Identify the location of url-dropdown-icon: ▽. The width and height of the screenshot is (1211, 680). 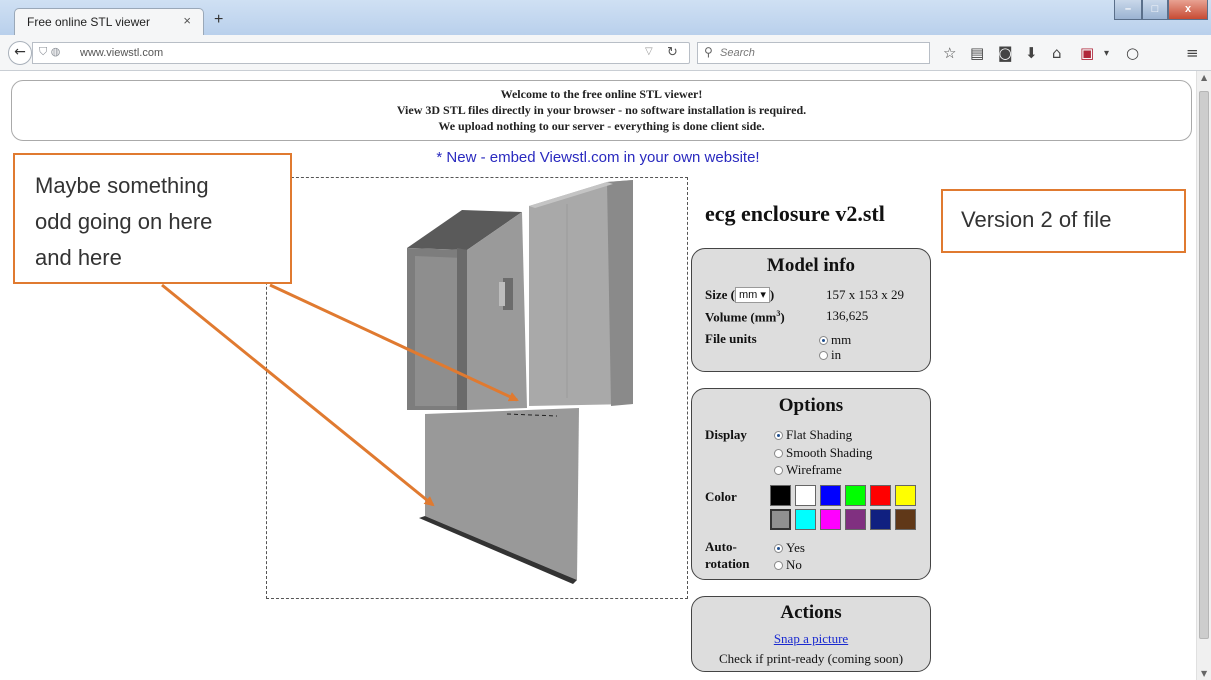
(649, 51).